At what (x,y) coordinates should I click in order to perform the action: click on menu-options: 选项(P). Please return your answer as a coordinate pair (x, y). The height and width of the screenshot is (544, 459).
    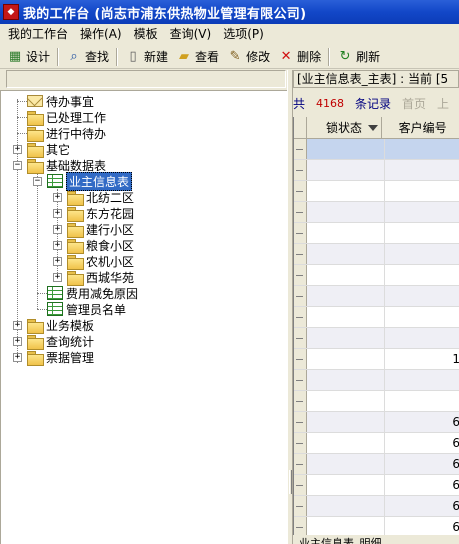
    Looking at the image, I should click on (243, 34).